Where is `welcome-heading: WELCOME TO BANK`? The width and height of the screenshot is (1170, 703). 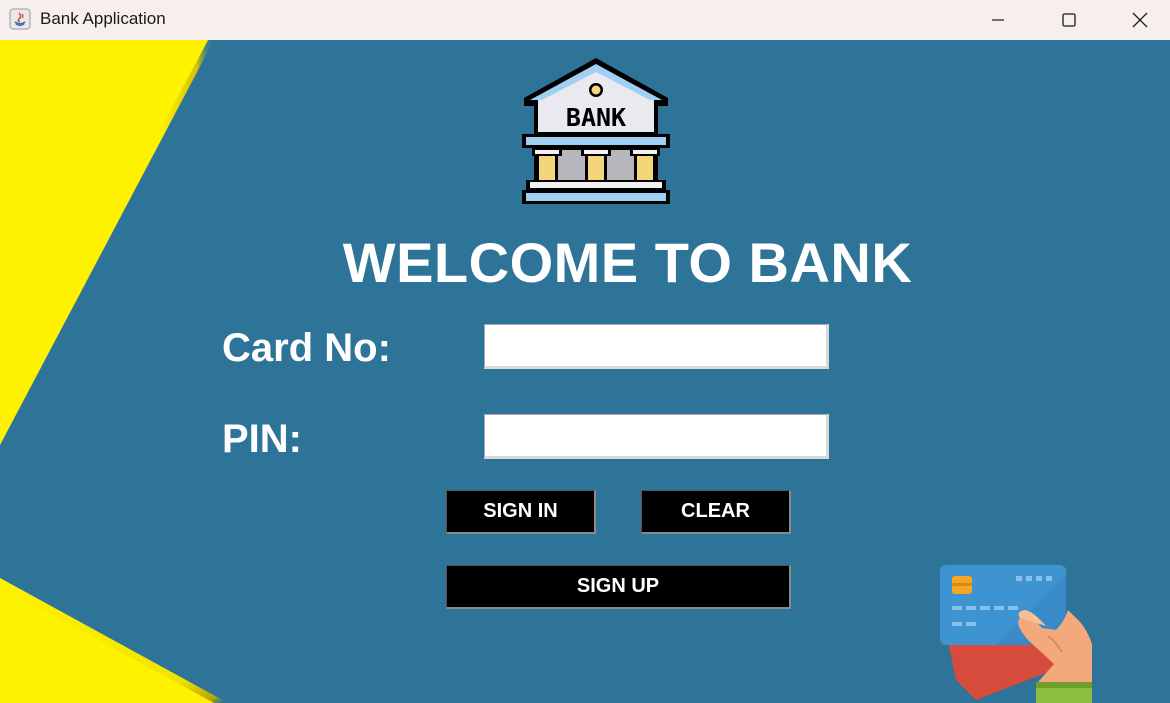 welcome-heading: WELCOME TO BANK is located at coordinates (627, 262).